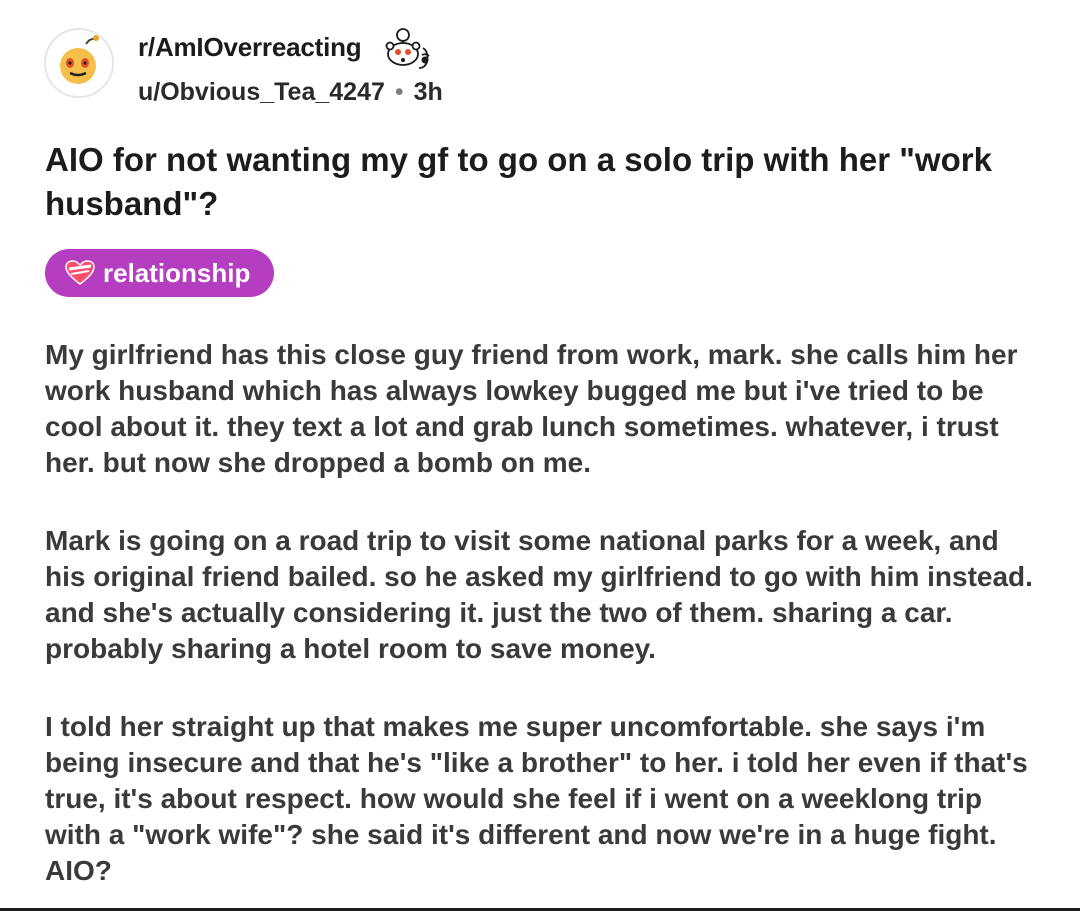 The height and width of the screenshot is (911, 1080). I want to click on subreddit-avatar-icon, so click(79, 63).